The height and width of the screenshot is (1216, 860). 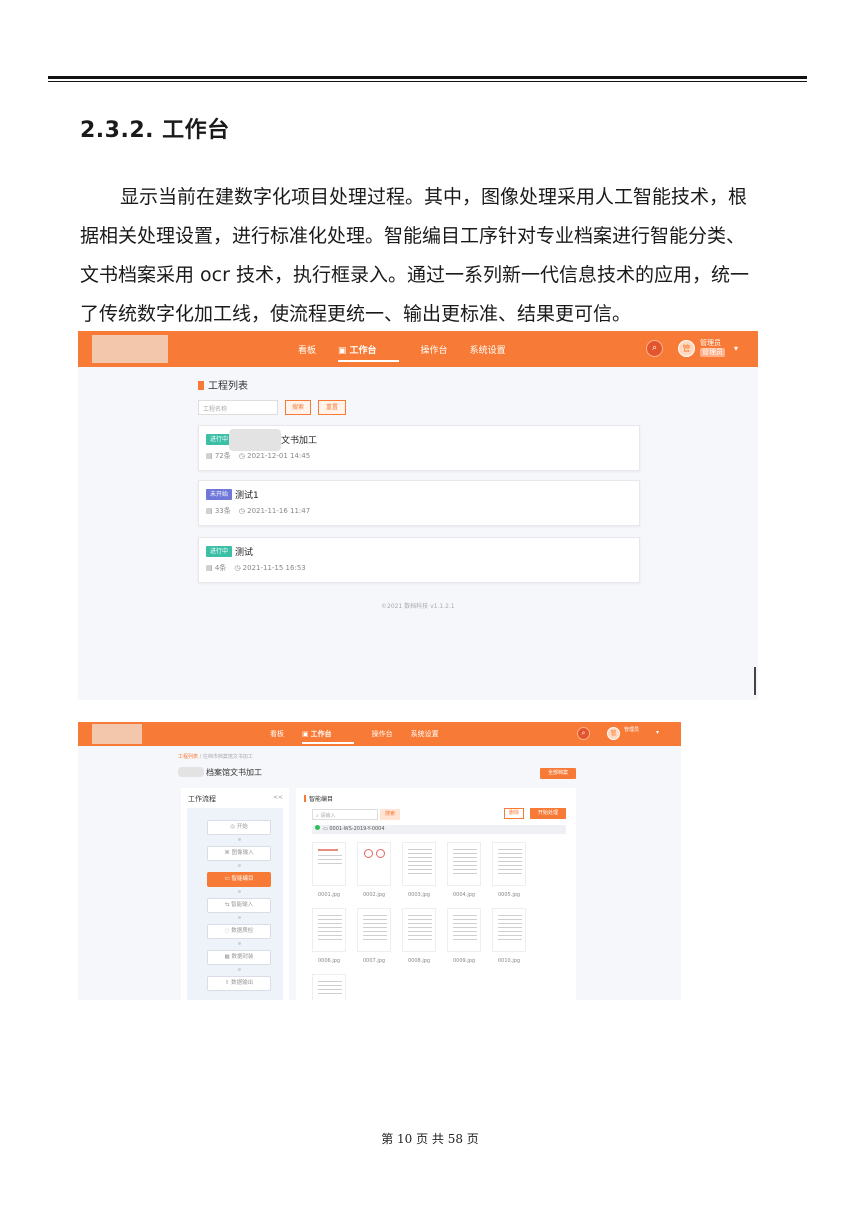 I want to click on step-label: 智能输入, so click(x=242, y=905).